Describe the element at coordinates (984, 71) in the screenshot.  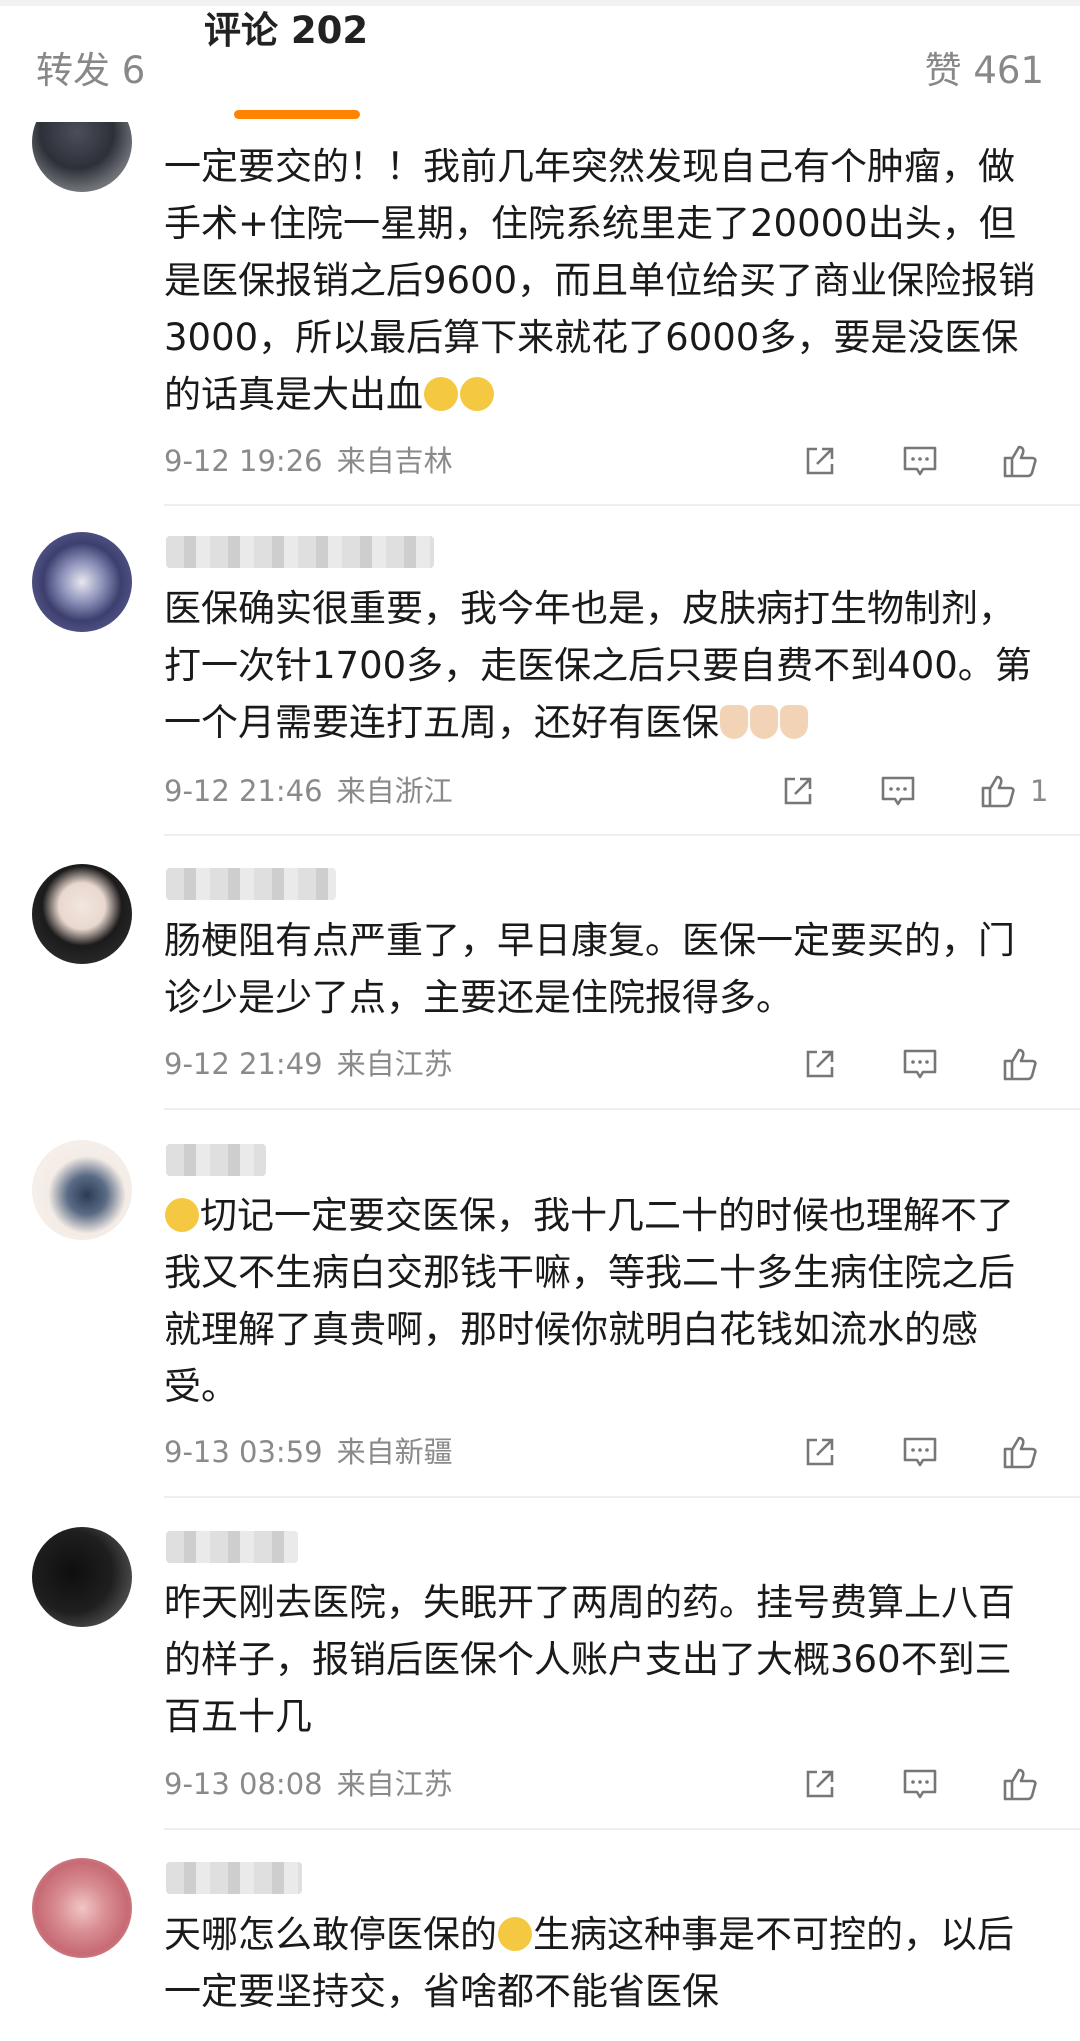
I see `tab-likes: 赞 461` at that location.